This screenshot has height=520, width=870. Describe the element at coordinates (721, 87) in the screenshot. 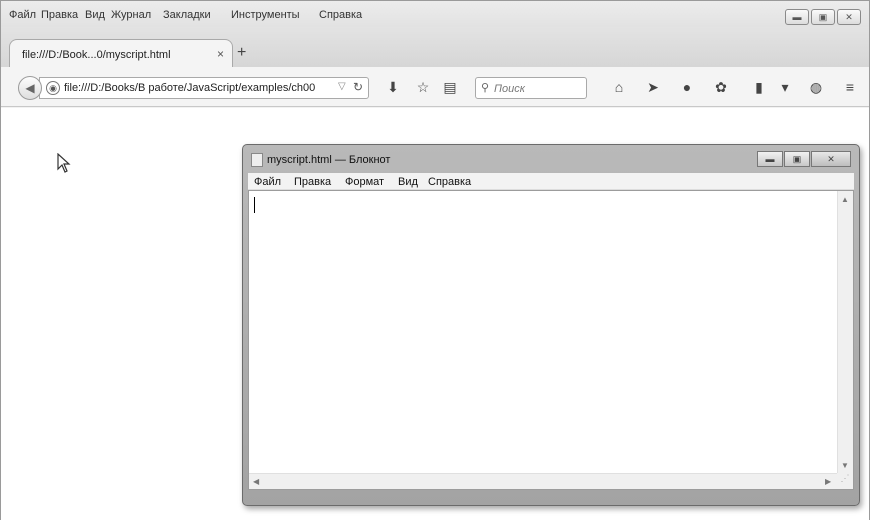

I see `addons-icon: ✿` at that location.